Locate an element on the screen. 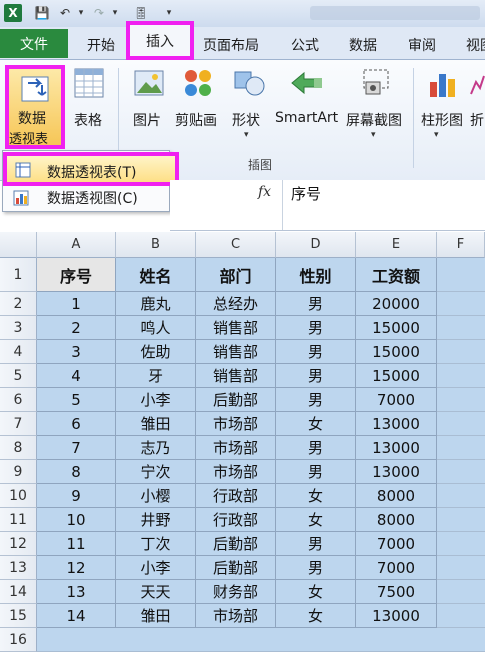  table-cell: 志乃 is located at coordinates (156, 448).